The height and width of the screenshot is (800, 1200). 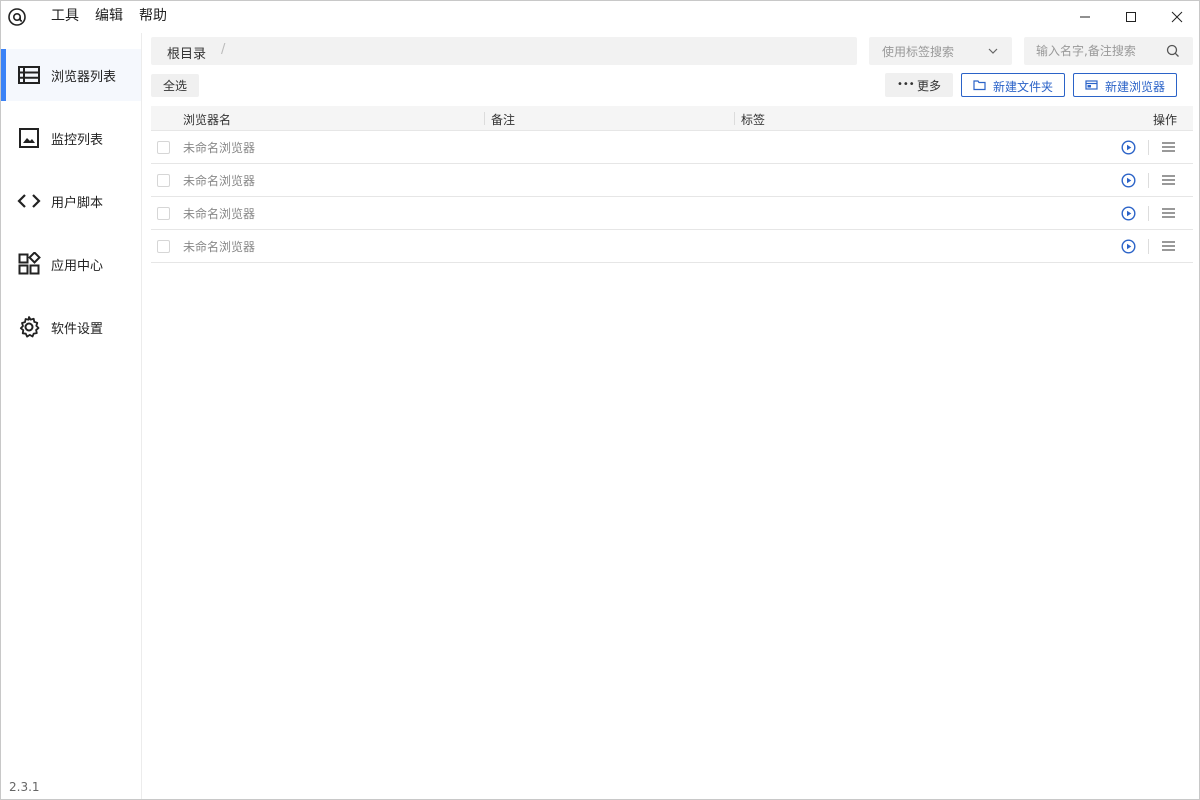 I want to click on select-all-button: 全选, so click(x=175, y=85).